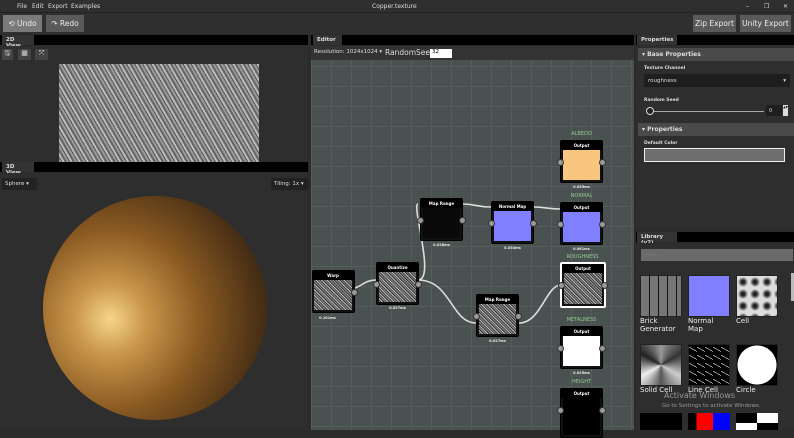 This screenshot has width=794, height=438. What do you see at coordinates (757, 365) in the screenshot?
I see `circle-thumbnail` at bounding box center [757, 365].